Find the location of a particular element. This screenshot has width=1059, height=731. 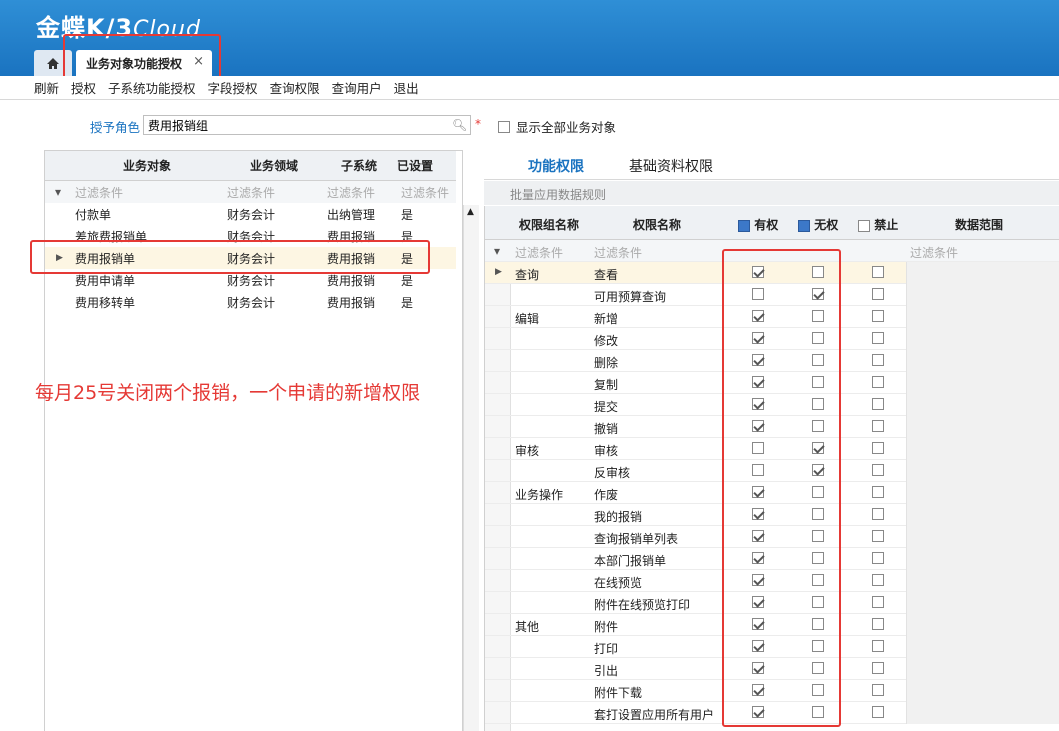

permission-row: 套打设置应用所有用户 is located at coordinates (772, 713).